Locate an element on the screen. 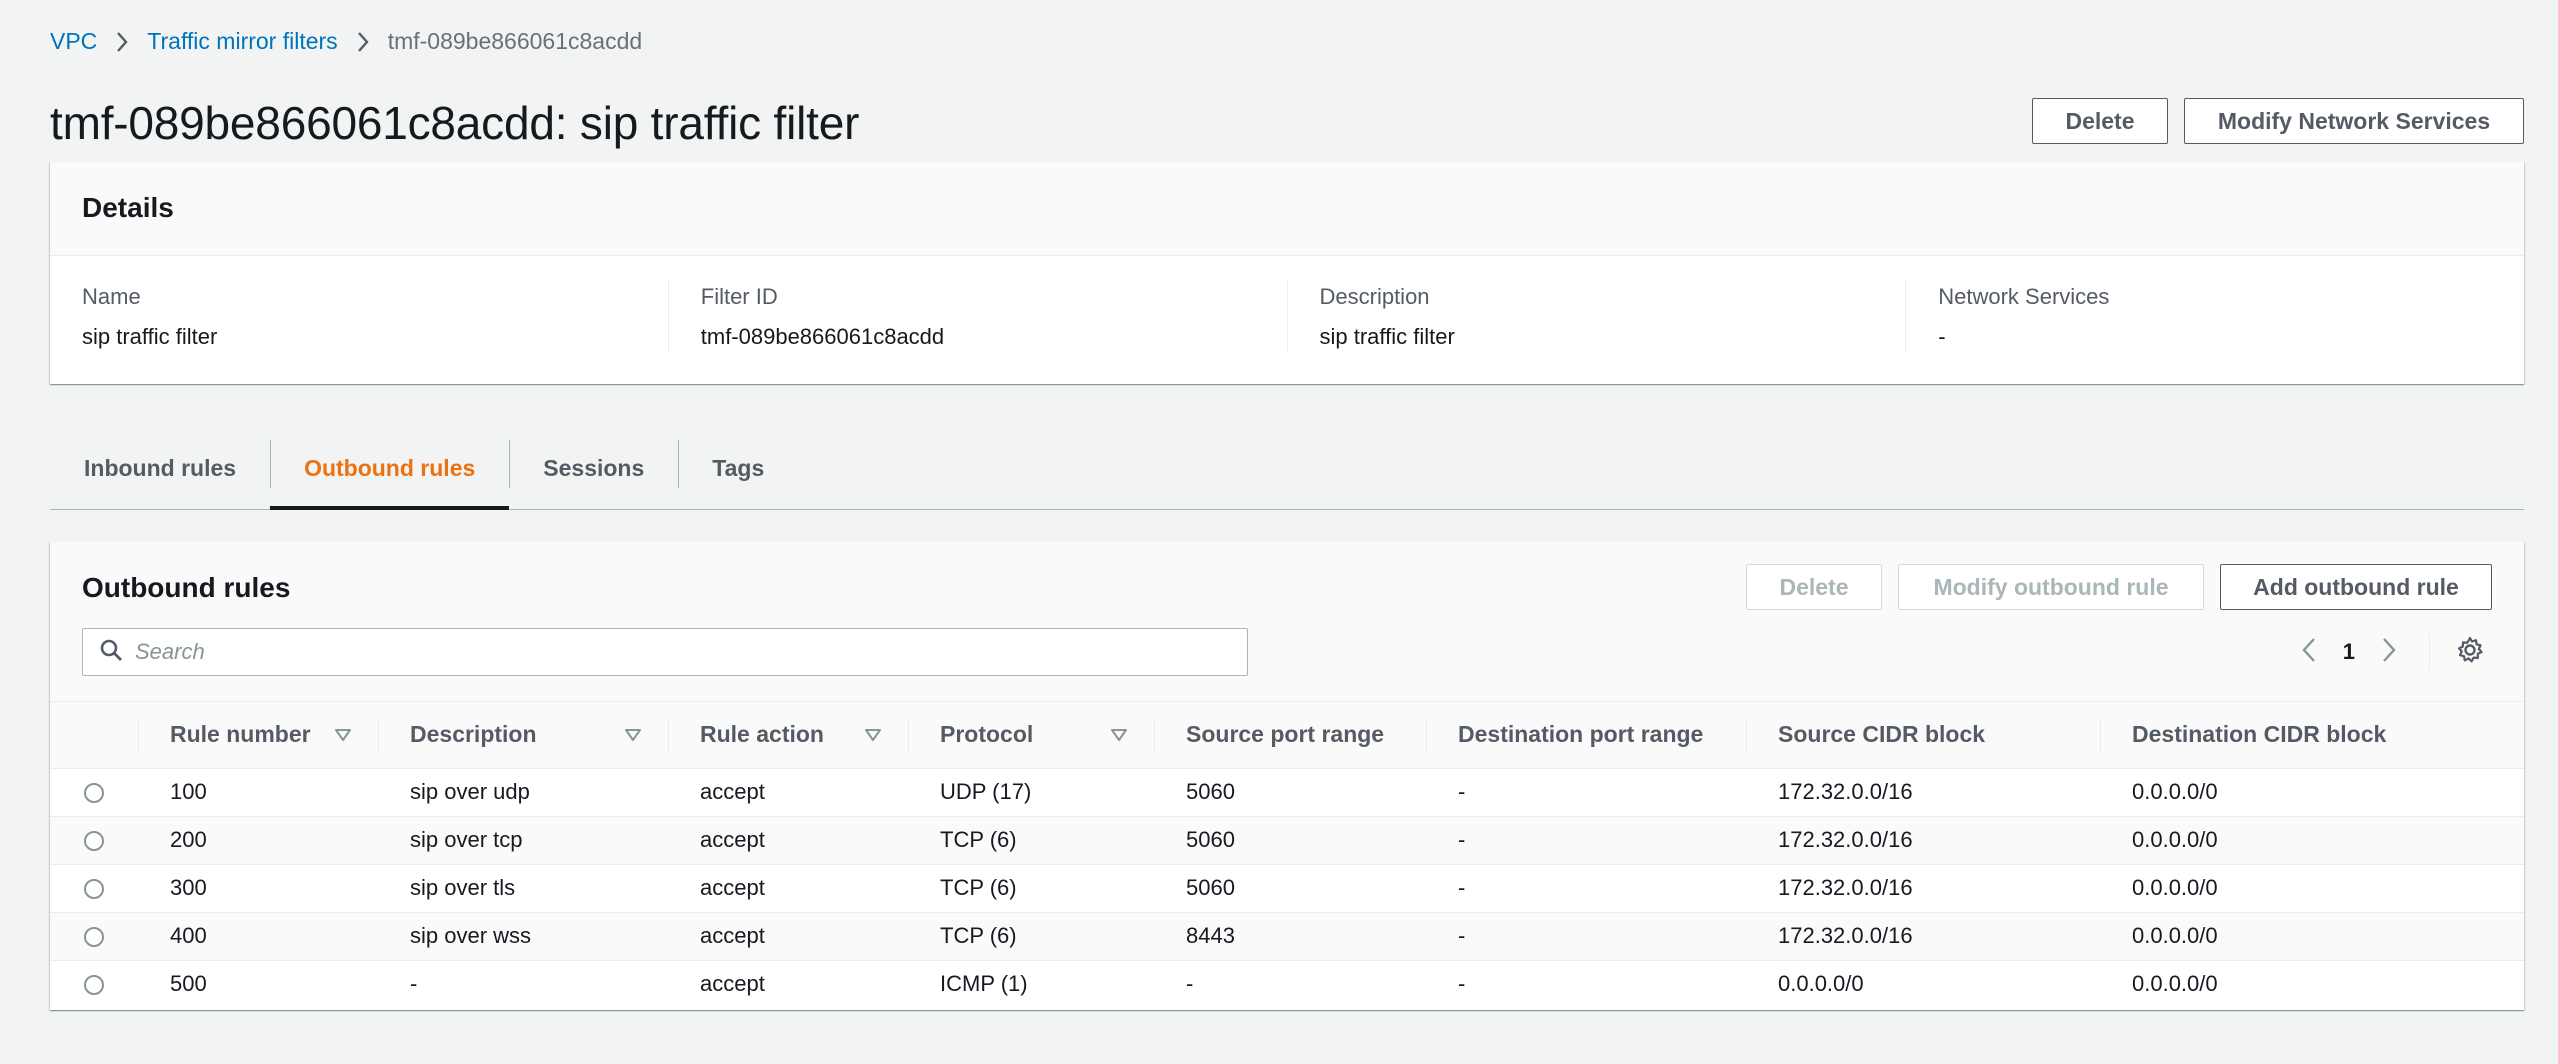 This screenshot has width=2558, height=1064. cell-source-cidr-block: 0.0.0.0/0 is located at coordinates (1923, 983).